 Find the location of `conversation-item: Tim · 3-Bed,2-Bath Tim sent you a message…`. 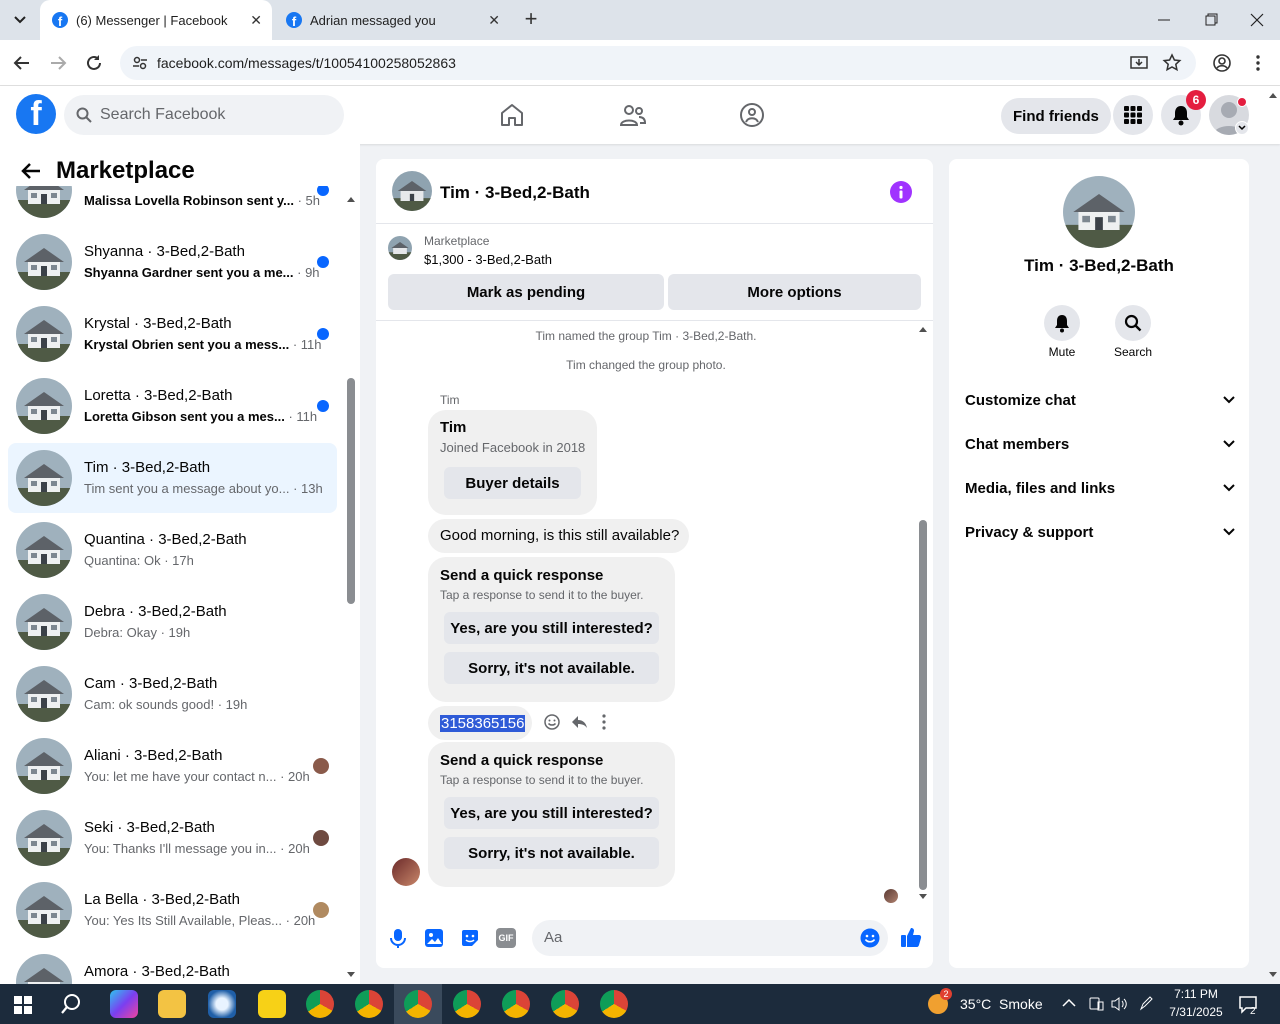

conversation-item: Tim · 3-Bed,2-Bath Tim sent you a message… is located at coordinates (172, 478).